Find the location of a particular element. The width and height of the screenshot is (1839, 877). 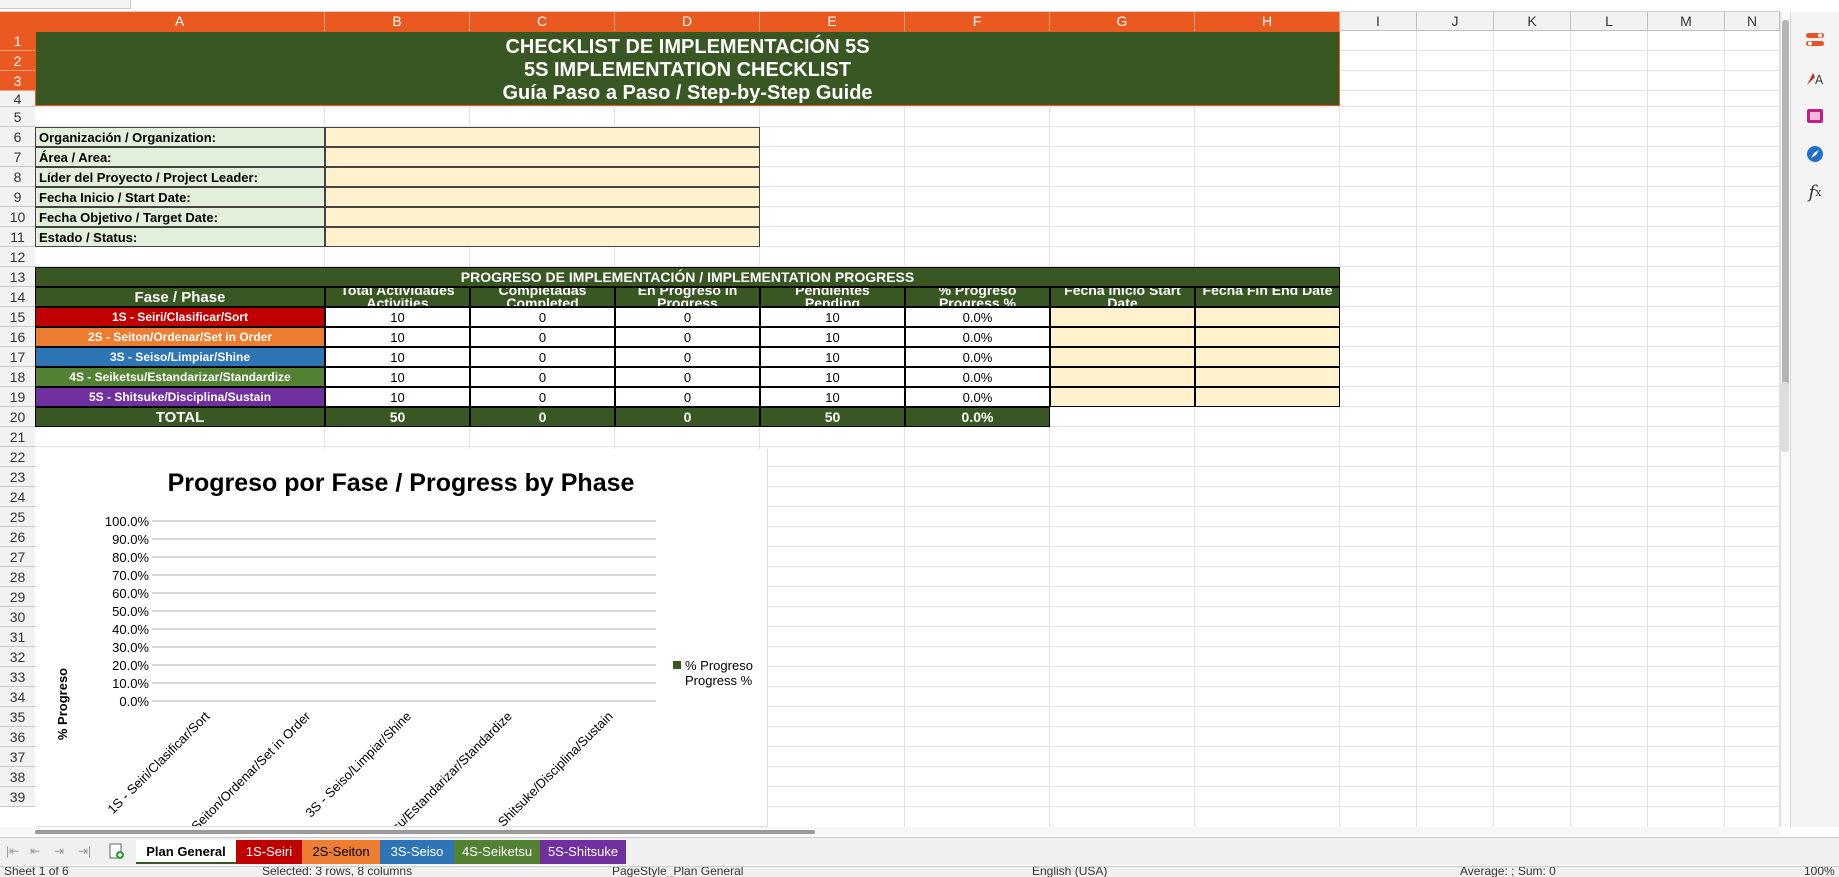

header-phase: Fase / Phase is located at coordinates (180, 297).